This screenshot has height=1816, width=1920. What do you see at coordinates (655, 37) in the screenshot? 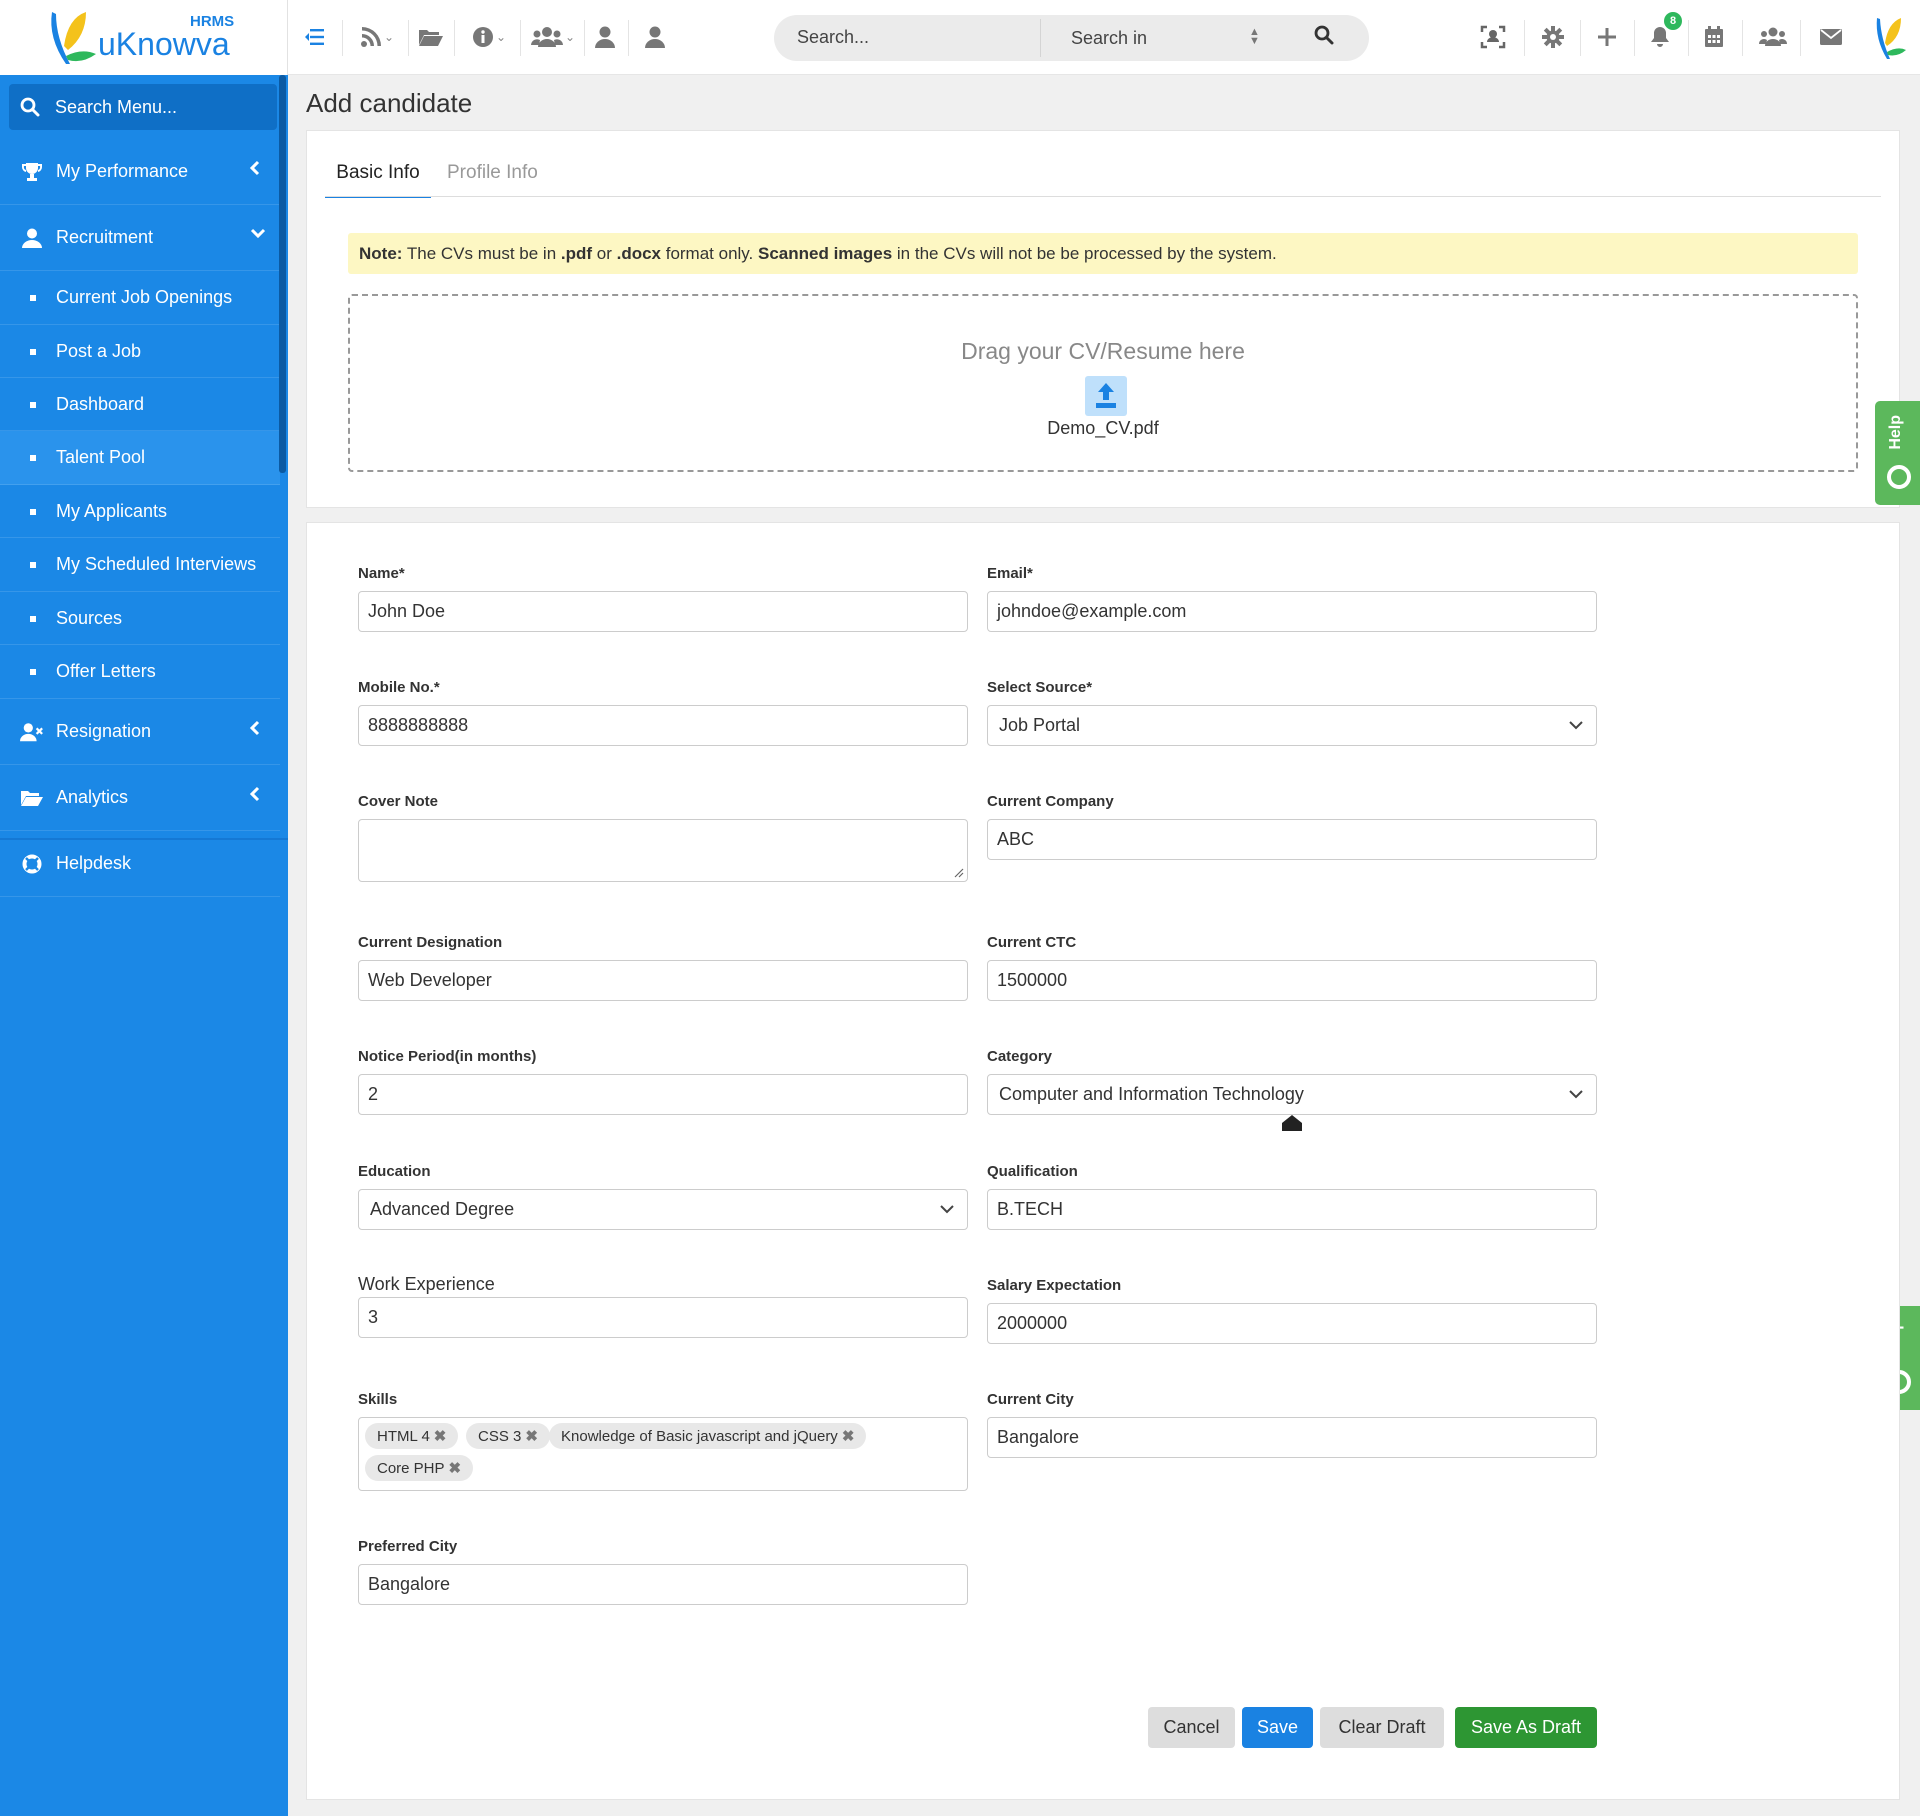
I see `profile-icon` at bounding box center [655, 37].